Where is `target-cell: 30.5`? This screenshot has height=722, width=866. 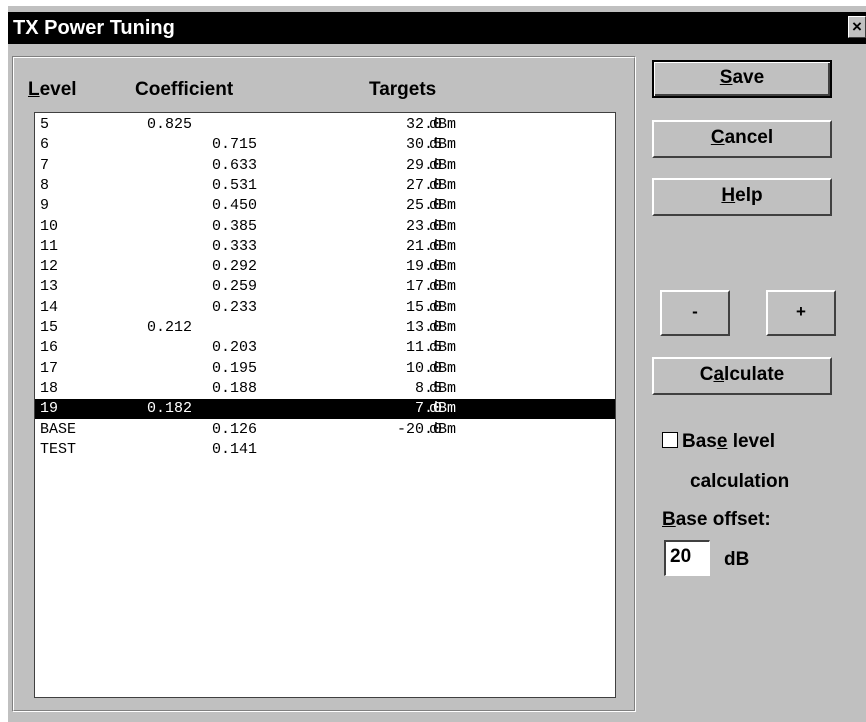
target-cell: 30.5 is located at coordinates (423, 145).